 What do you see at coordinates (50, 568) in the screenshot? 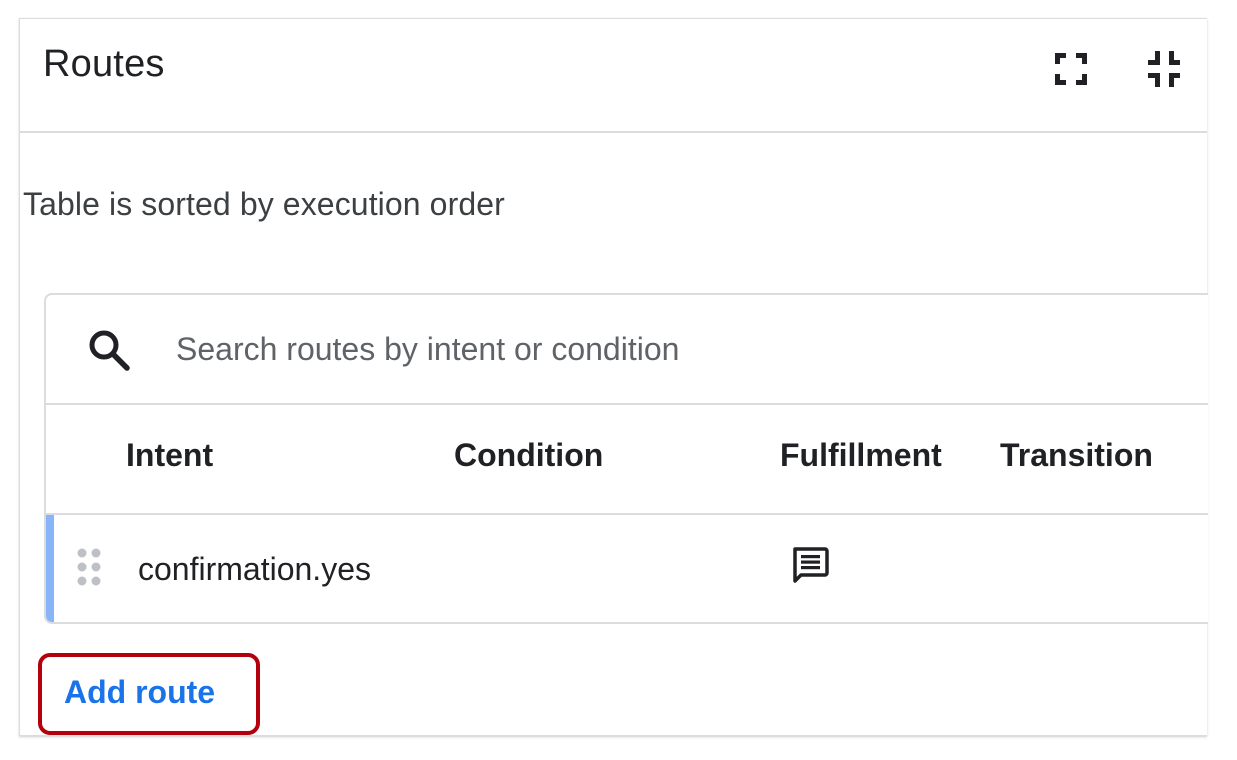
I see `row-selection-marker` at bounding box center [50, 568].